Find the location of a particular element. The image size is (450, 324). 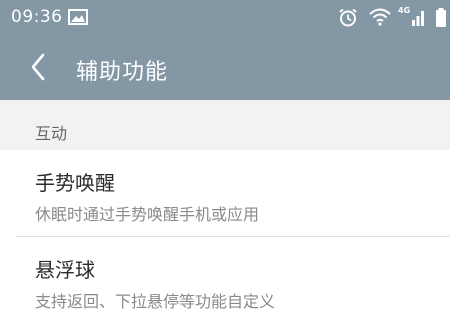

back-button is located at coordinates (38, 67).